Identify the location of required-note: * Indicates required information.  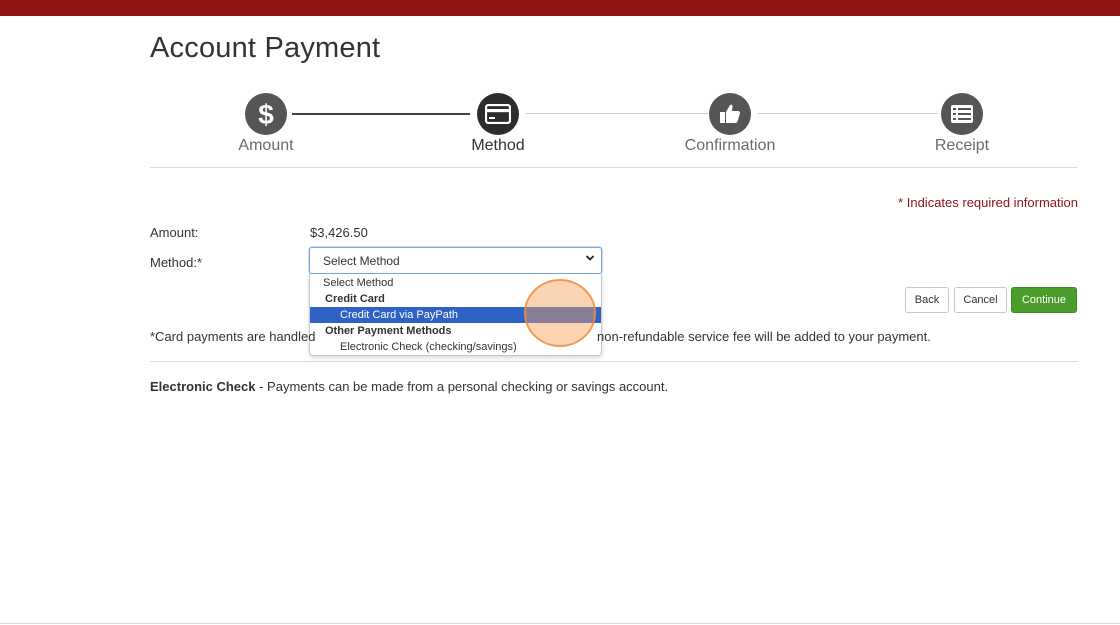
(988, 202).